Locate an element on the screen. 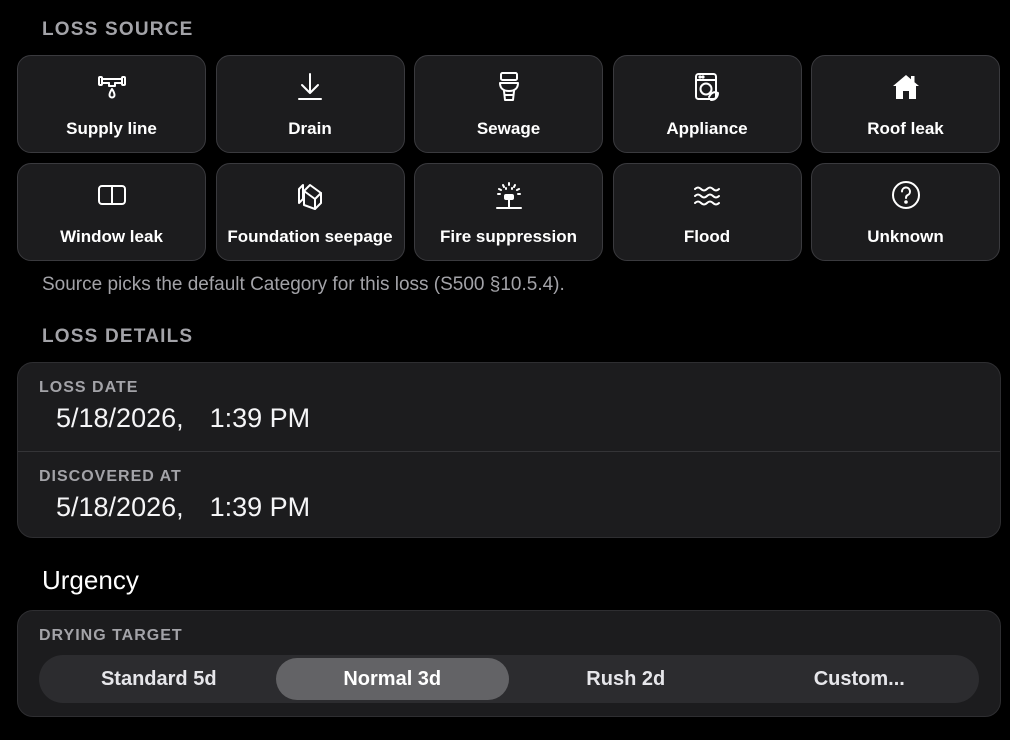 Image resolution: width=1010 pixels, height=740 pixels. source-tile-appliance: Appliance is located at coordinates (707, 104).